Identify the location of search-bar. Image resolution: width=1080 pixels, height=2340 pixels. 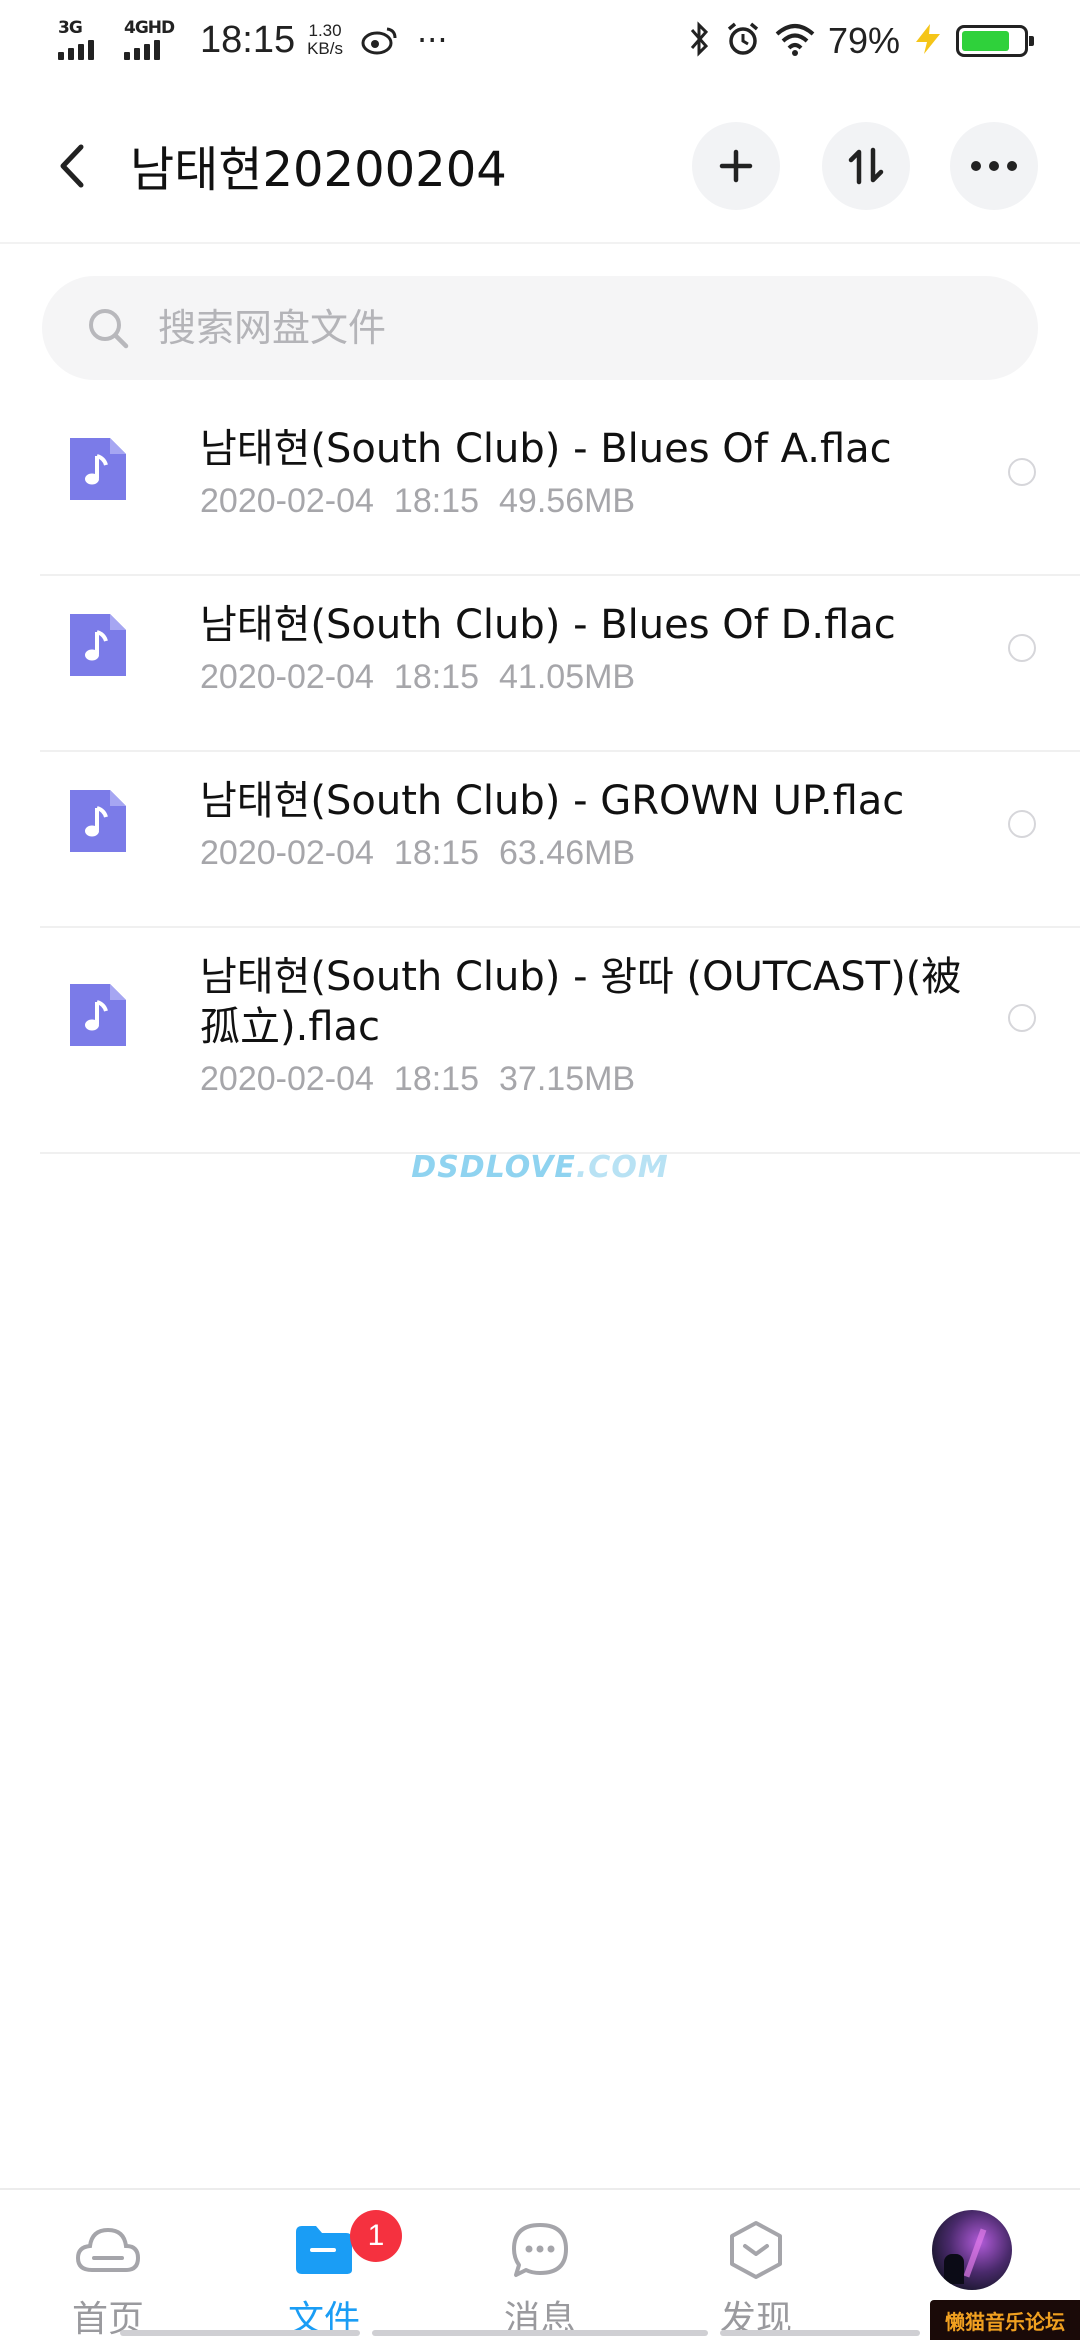
(540, 328).